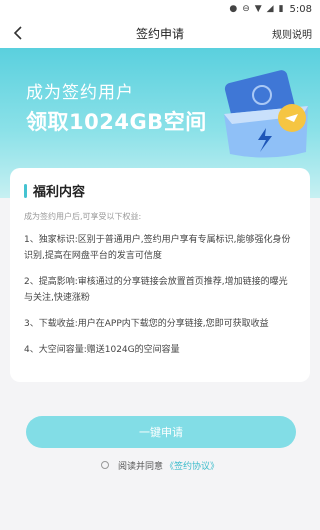  What do you see at coordinates (258, 8) in the screenshot?
I see `wifi-icon: ▼` at bounding box center [258, 8].